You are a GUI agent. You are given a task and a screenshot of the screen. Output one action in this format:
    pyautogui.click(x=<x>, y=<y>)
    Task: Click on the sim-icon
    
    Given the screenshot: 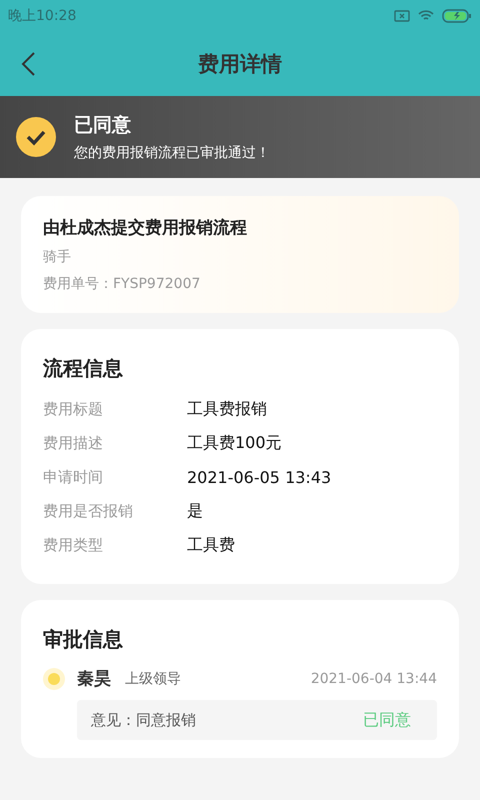 What is the action you would take?
    pyautogui.click(x=402, y=16)
    